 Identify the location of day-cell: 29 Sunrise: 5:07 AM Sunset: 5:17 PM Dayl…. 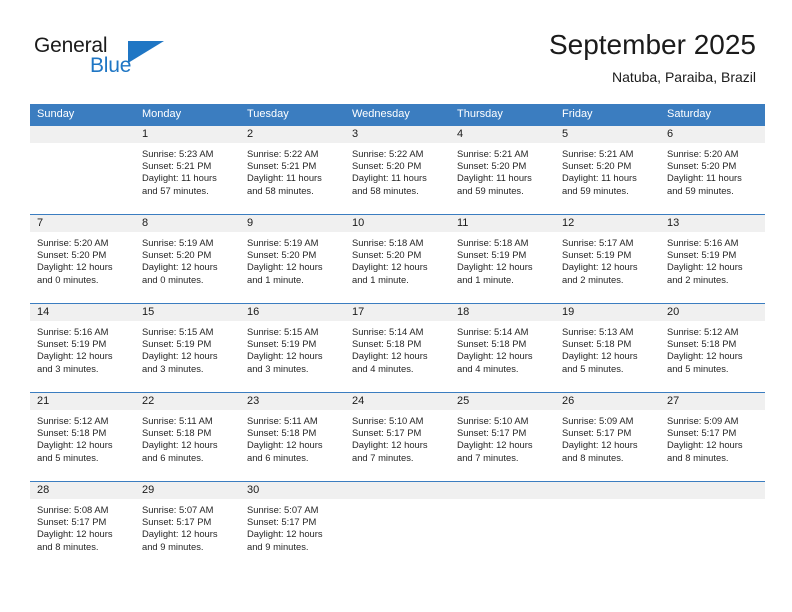
(187, 527).